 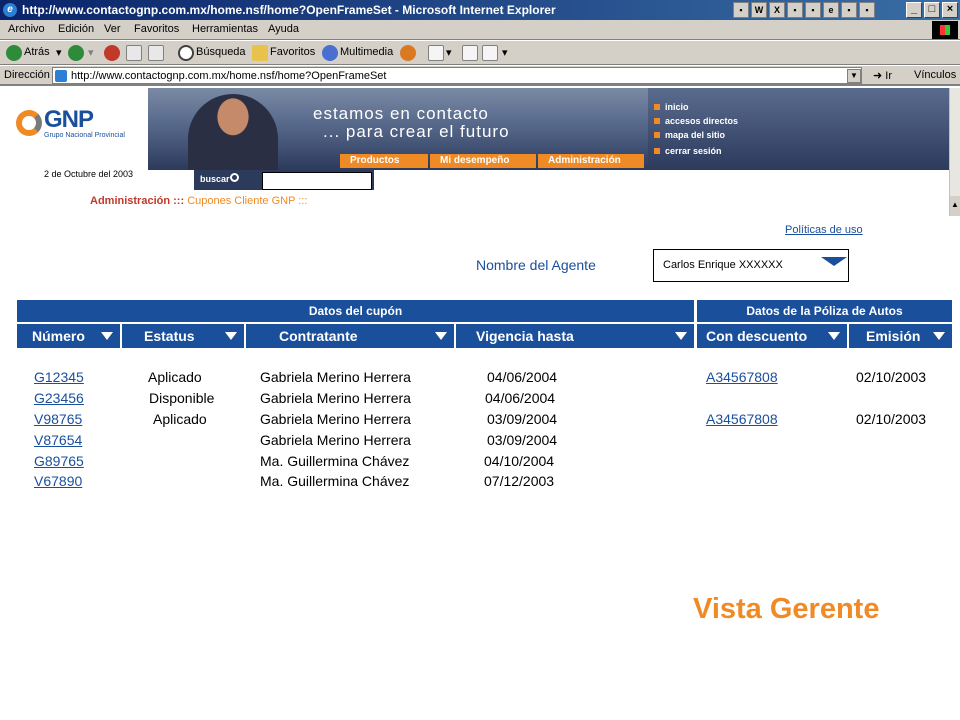 What do you see at coordinates (483, 161) in the screenshot?
I see `nav-tab-mi-desempeno: Mi desempeño` at bounding box center [483, 161].